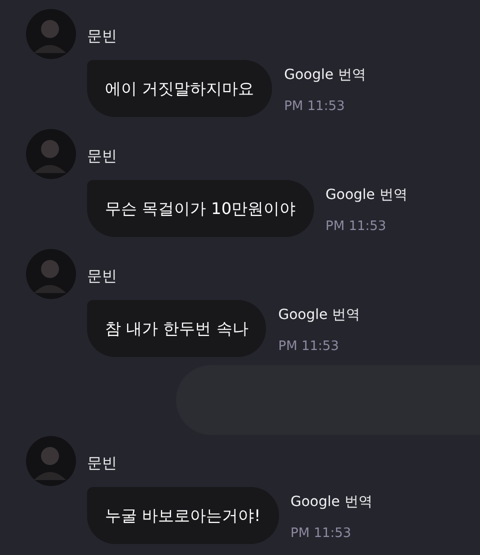  Describe the element at coordinates (182, 515) in the screenshot. I see `message-bubble: 누굴 바보로아는거야!` at that location.